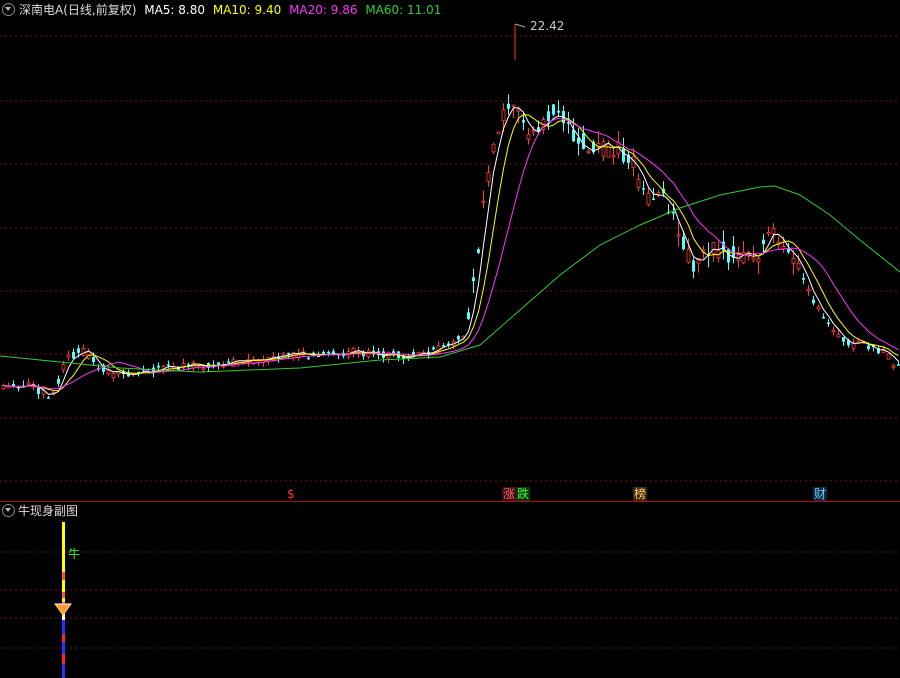 This screenshot has width=900, height=678. I want to click on event-marker-rise: 涨, so click(509, 494).